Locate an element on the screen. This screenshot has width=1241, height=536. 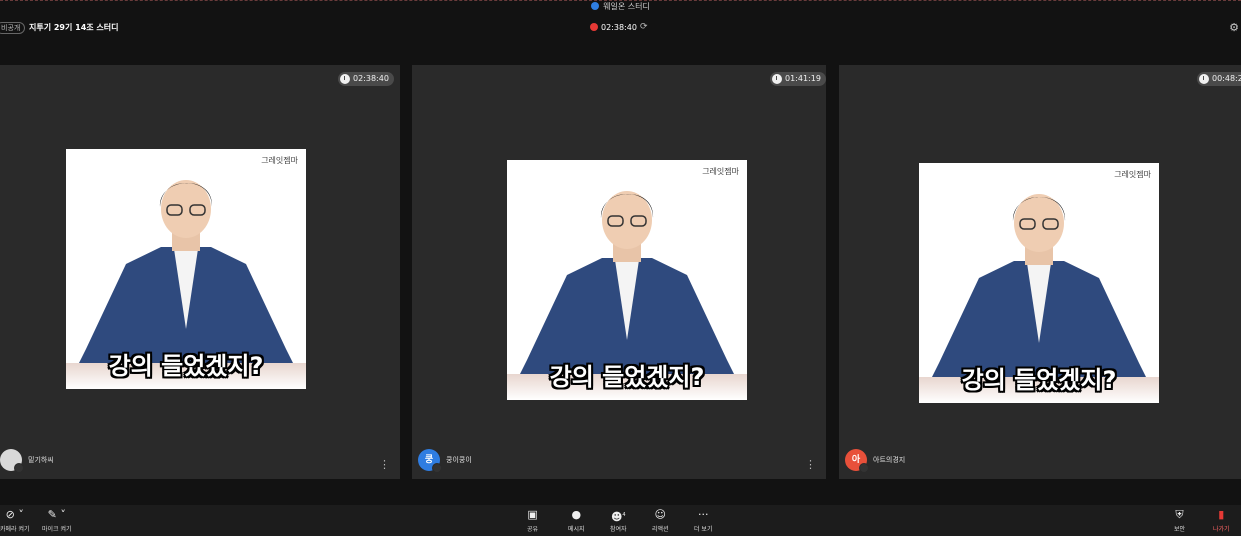
app-title-text: 웨일온 스터디 is located at coordinates (626, 6).